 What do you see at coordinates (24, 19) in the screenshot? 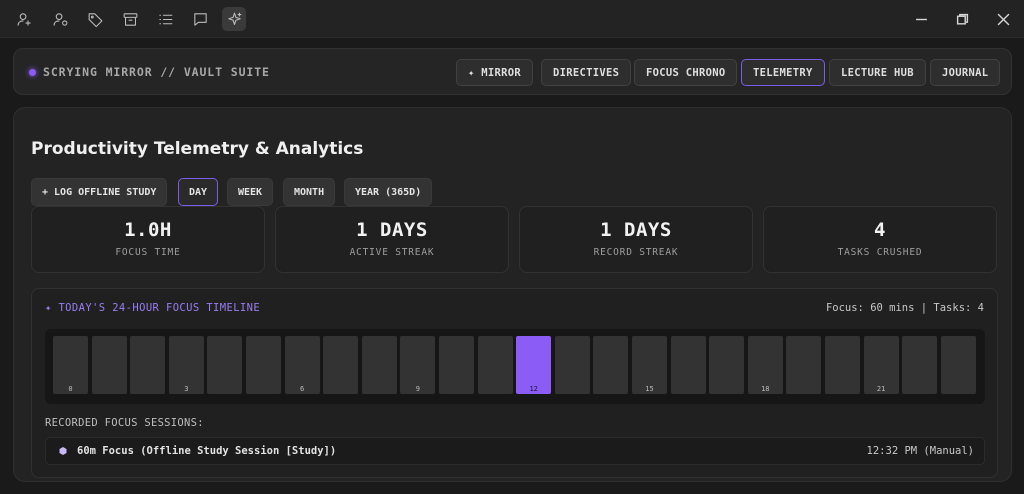
I see `user-plus-icon` at bounding box center [24, 19].